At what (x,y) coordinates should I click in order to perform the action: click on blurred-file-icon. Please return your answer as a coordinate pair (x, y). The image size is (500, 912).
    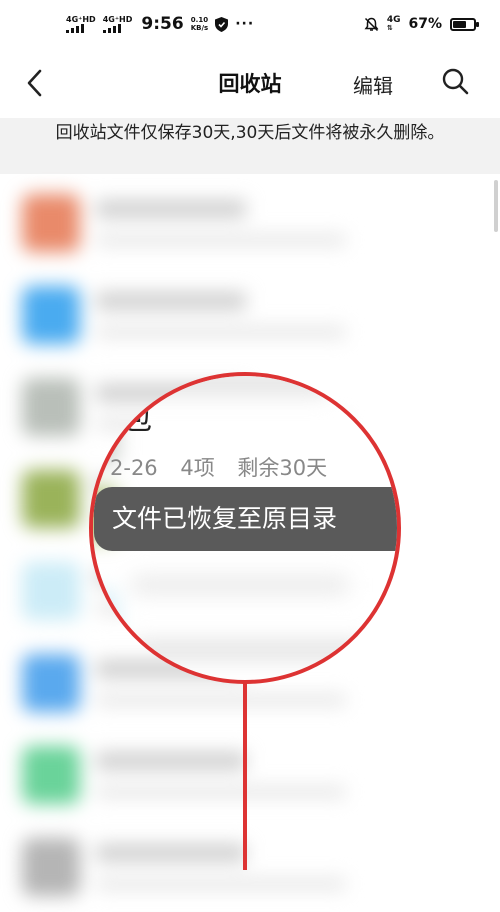
    Looking at the image, I should click on (105, 616).